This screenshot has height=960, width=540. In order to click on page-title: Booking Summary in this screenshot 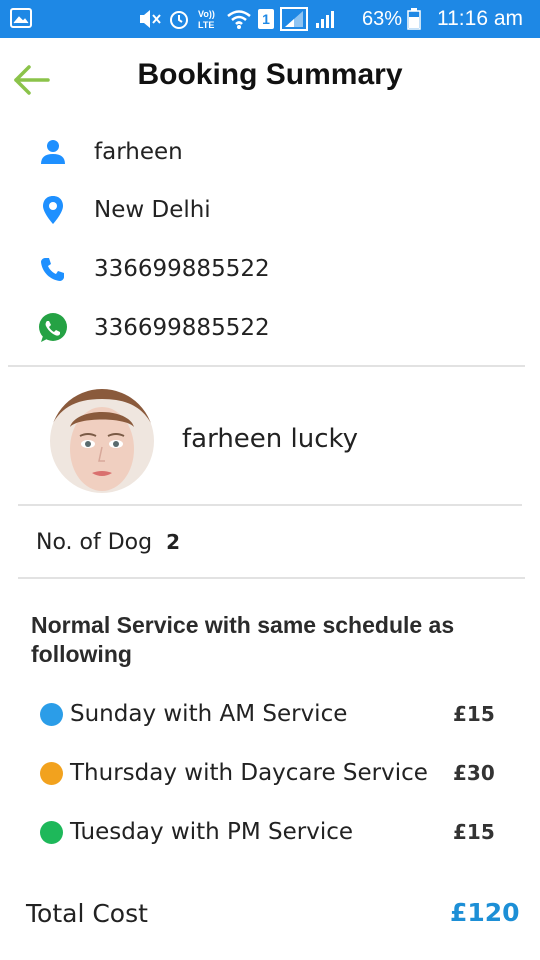, I will do `click(270, 74)`.